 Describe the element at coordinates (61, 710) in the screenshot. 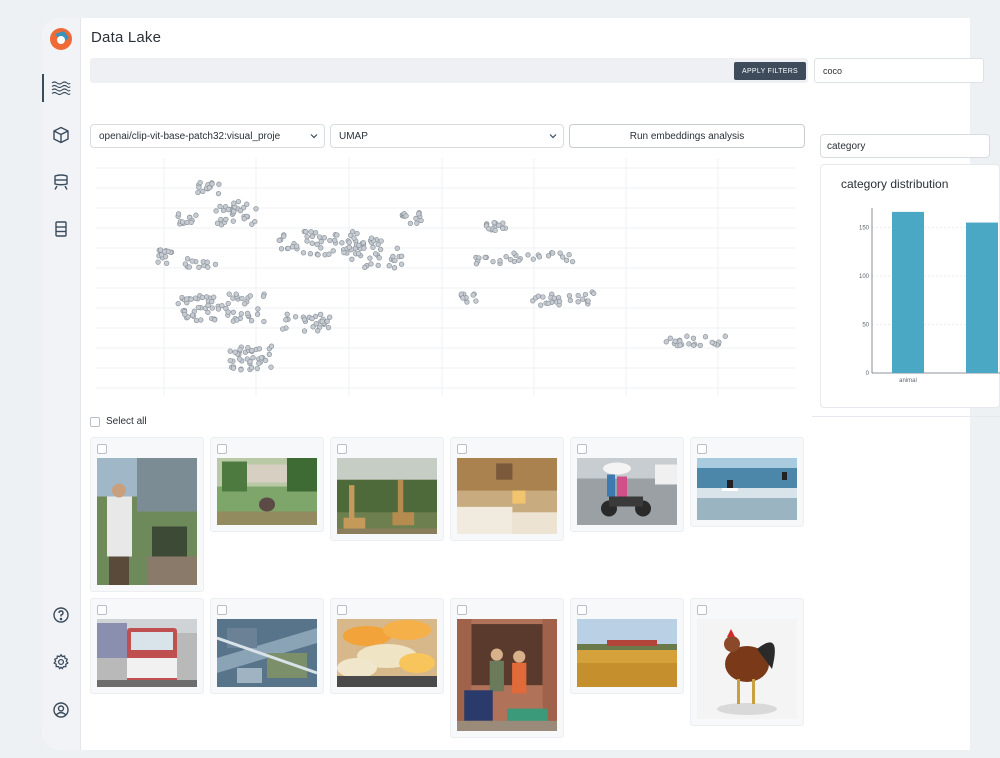

I see `sidebar-item-account` at that location.